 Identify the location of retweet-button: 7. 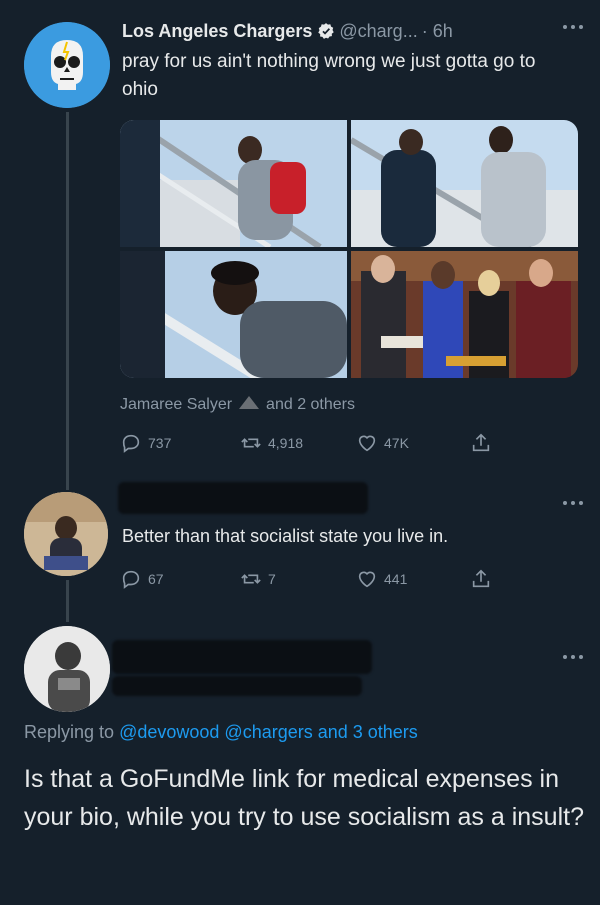
(258, 579).